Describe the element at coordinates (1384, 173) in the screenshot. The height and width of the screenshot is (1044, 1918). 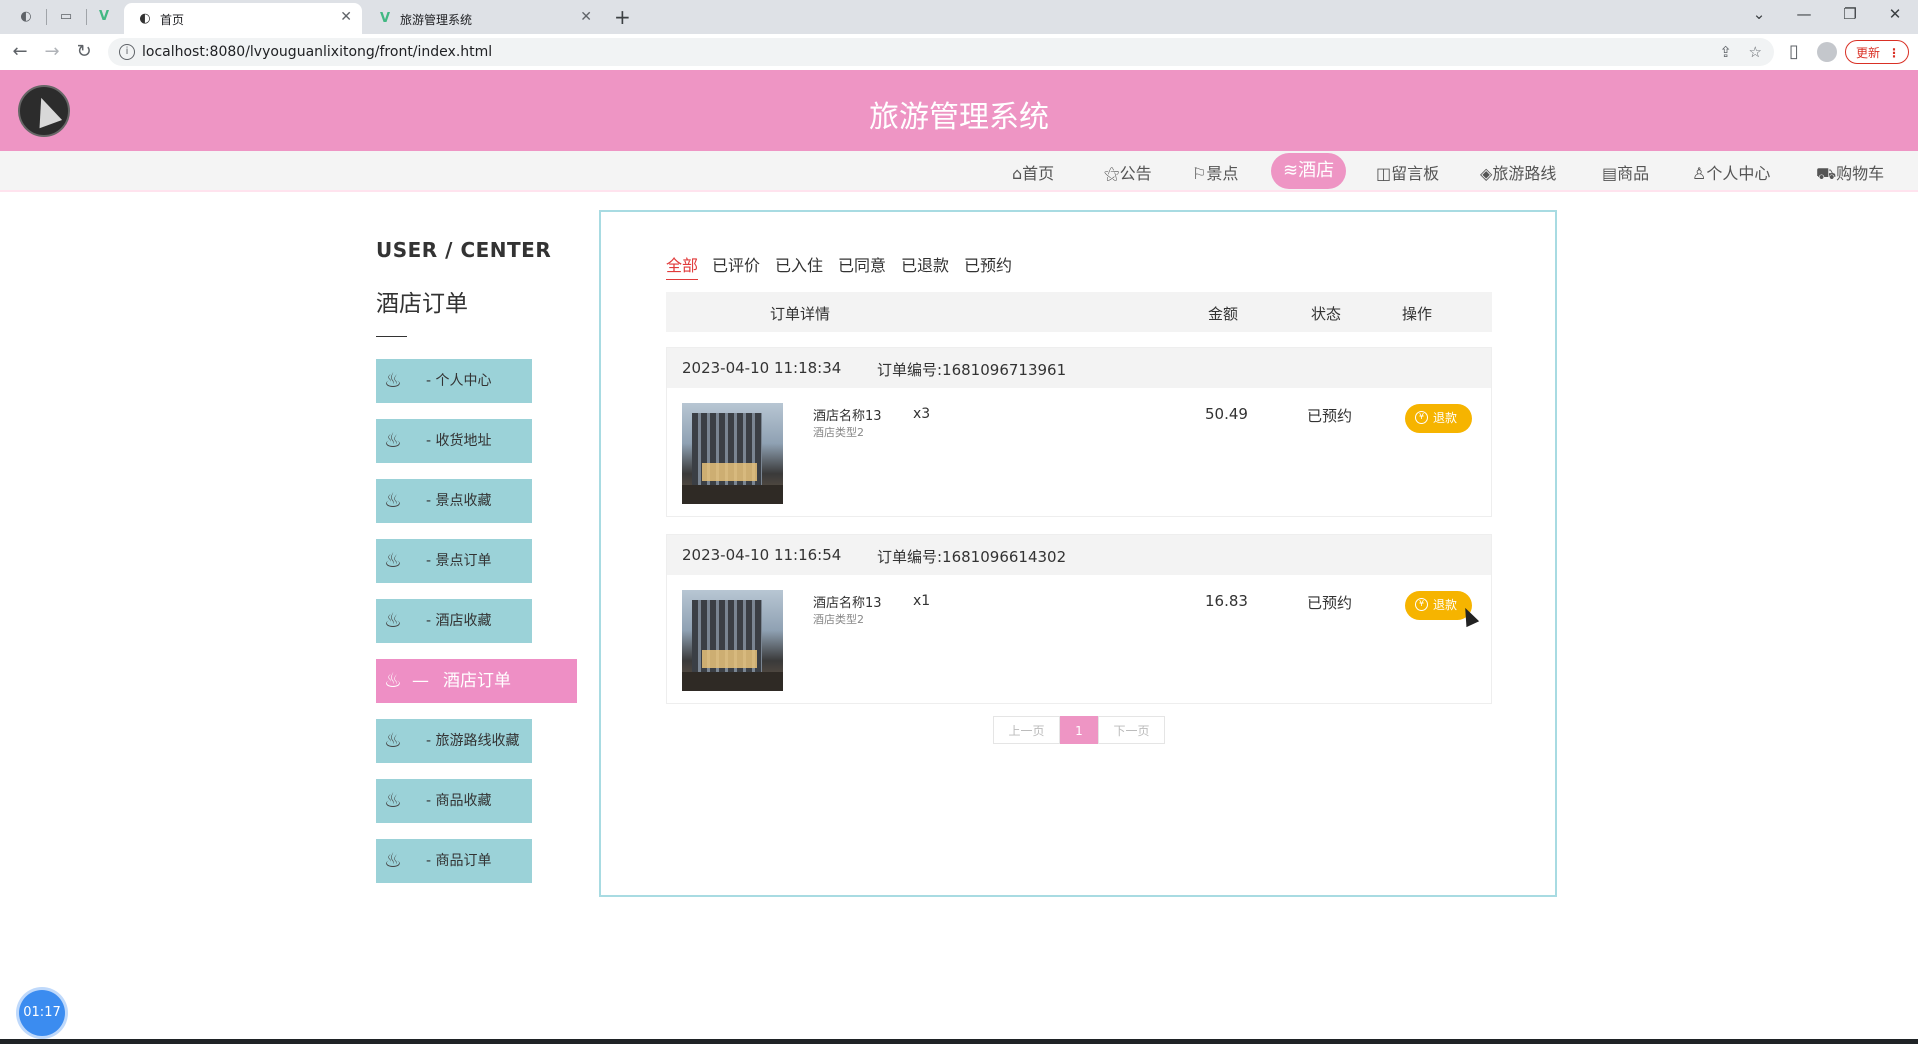
I see `message-board-icon: ◫` at that location.